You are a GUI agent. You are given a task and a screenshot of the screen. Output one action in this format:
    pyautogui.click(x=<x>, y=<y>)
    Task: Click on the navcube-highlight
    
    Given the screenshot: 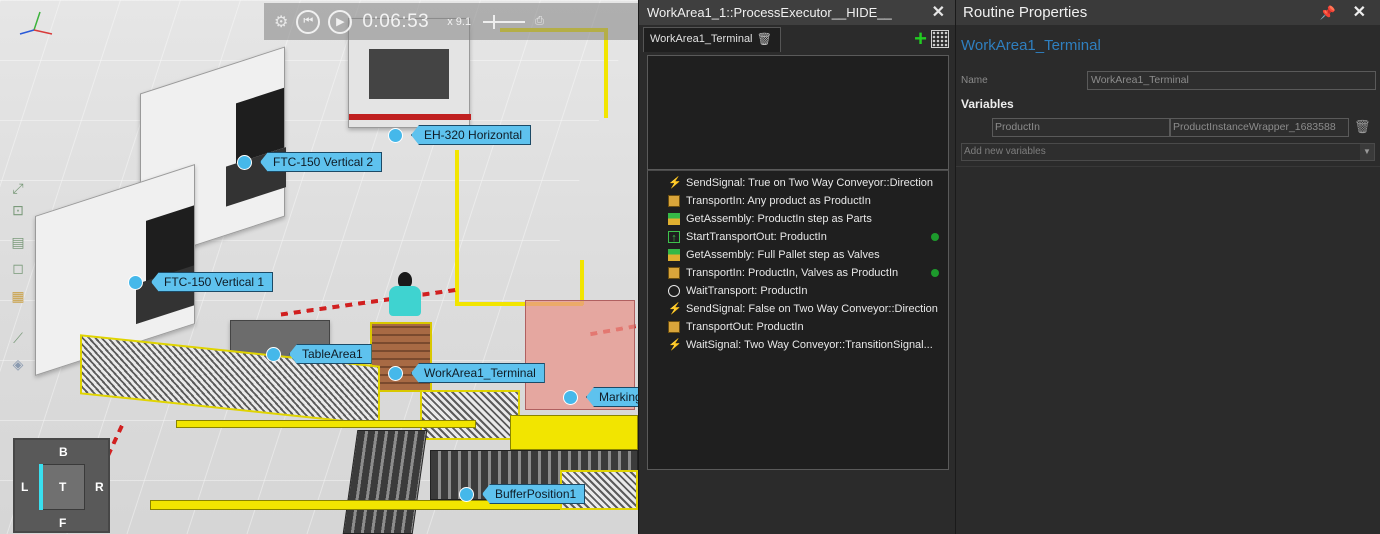 What is the action you would take?
    pyautogui.click(x=41, y=487)
    